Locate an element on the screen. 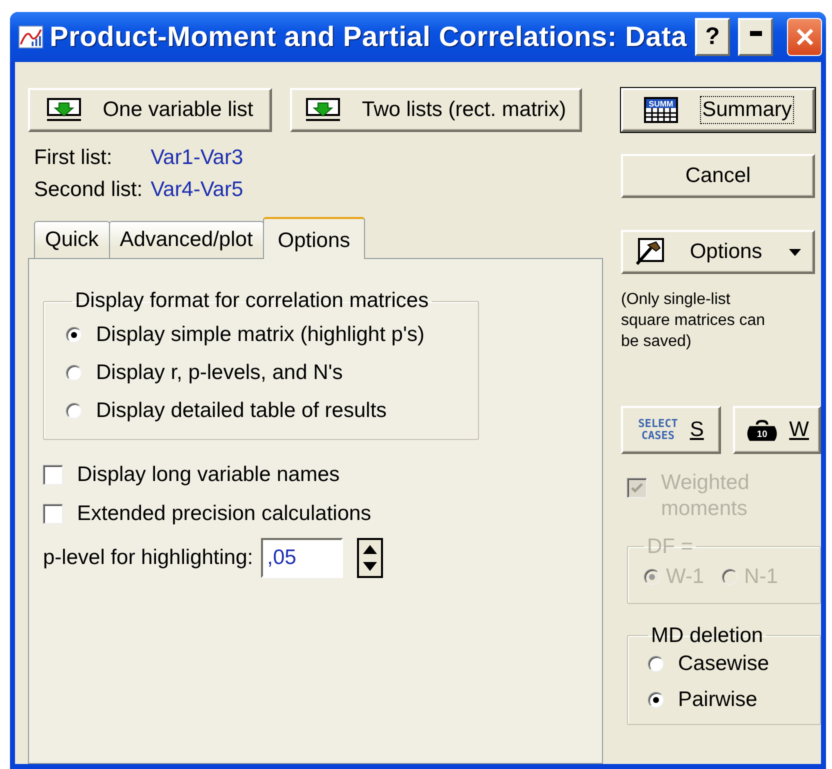  cancel-button: Cancel is located at coordinates (718, 176).